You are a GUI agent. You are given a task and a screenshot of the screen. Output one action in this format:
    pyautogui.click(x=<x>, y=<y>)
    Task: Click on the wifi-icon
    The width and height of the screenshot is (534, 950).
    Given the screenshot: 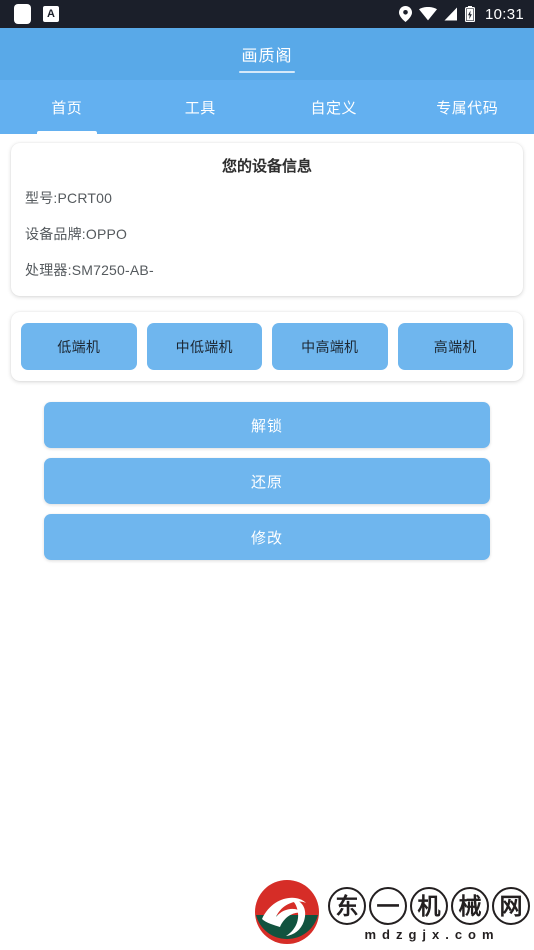 What is the action you would take?
    pyautogui.click(x=427, y=14)
    